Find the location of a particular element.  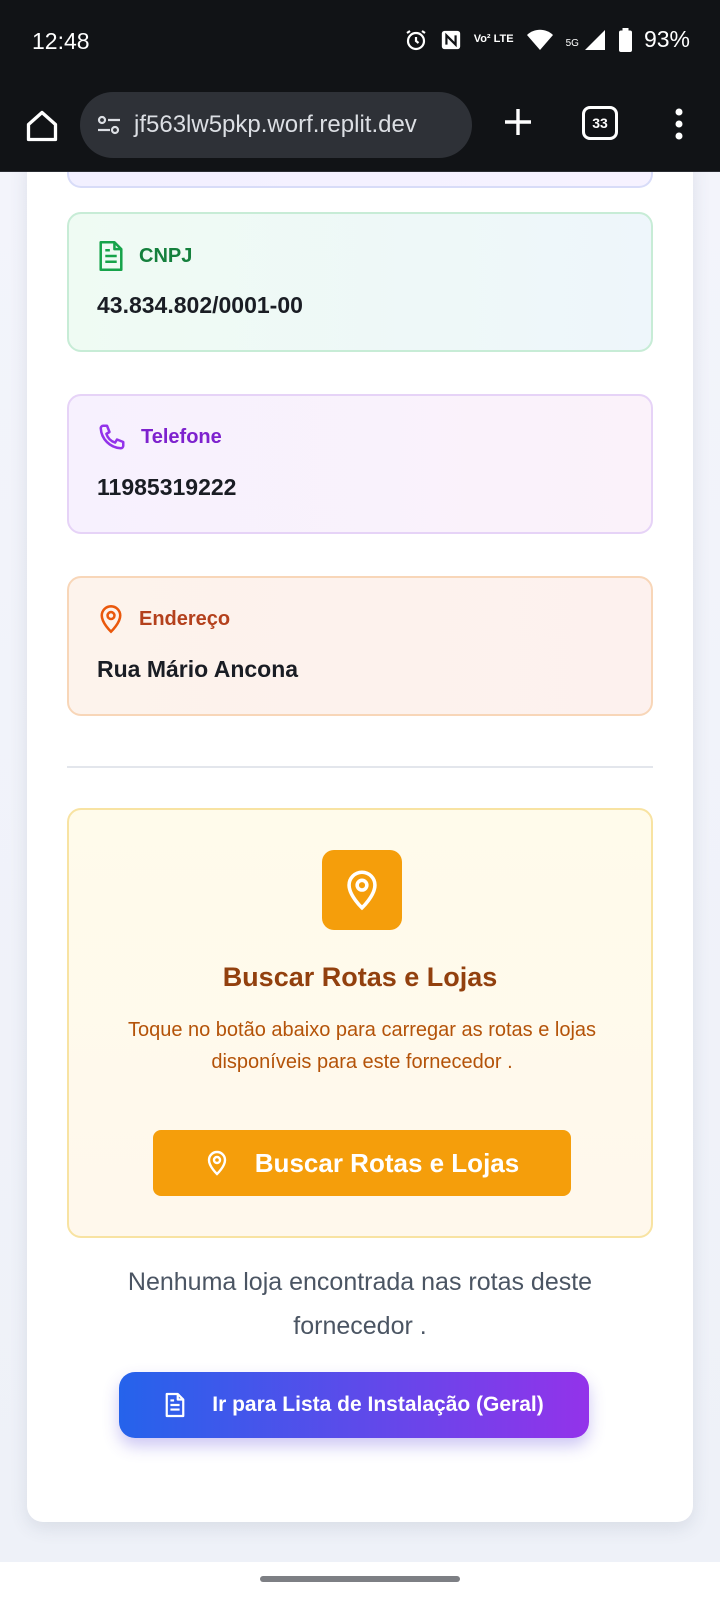

more-menu-icon is located at coordinates (679, 124).